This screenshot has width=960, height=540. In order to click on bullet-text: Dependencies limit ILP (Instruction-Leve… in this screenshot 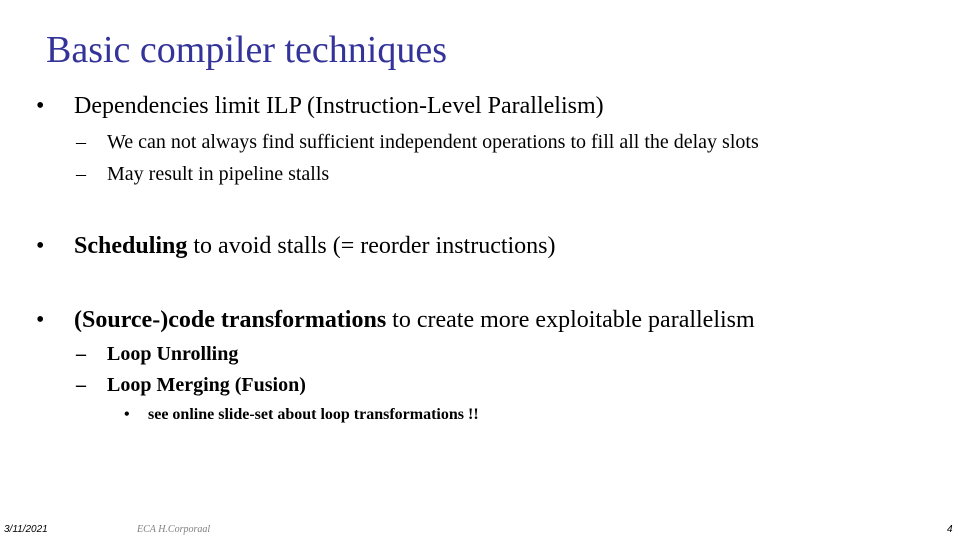, I will do `click(339, 106)`.